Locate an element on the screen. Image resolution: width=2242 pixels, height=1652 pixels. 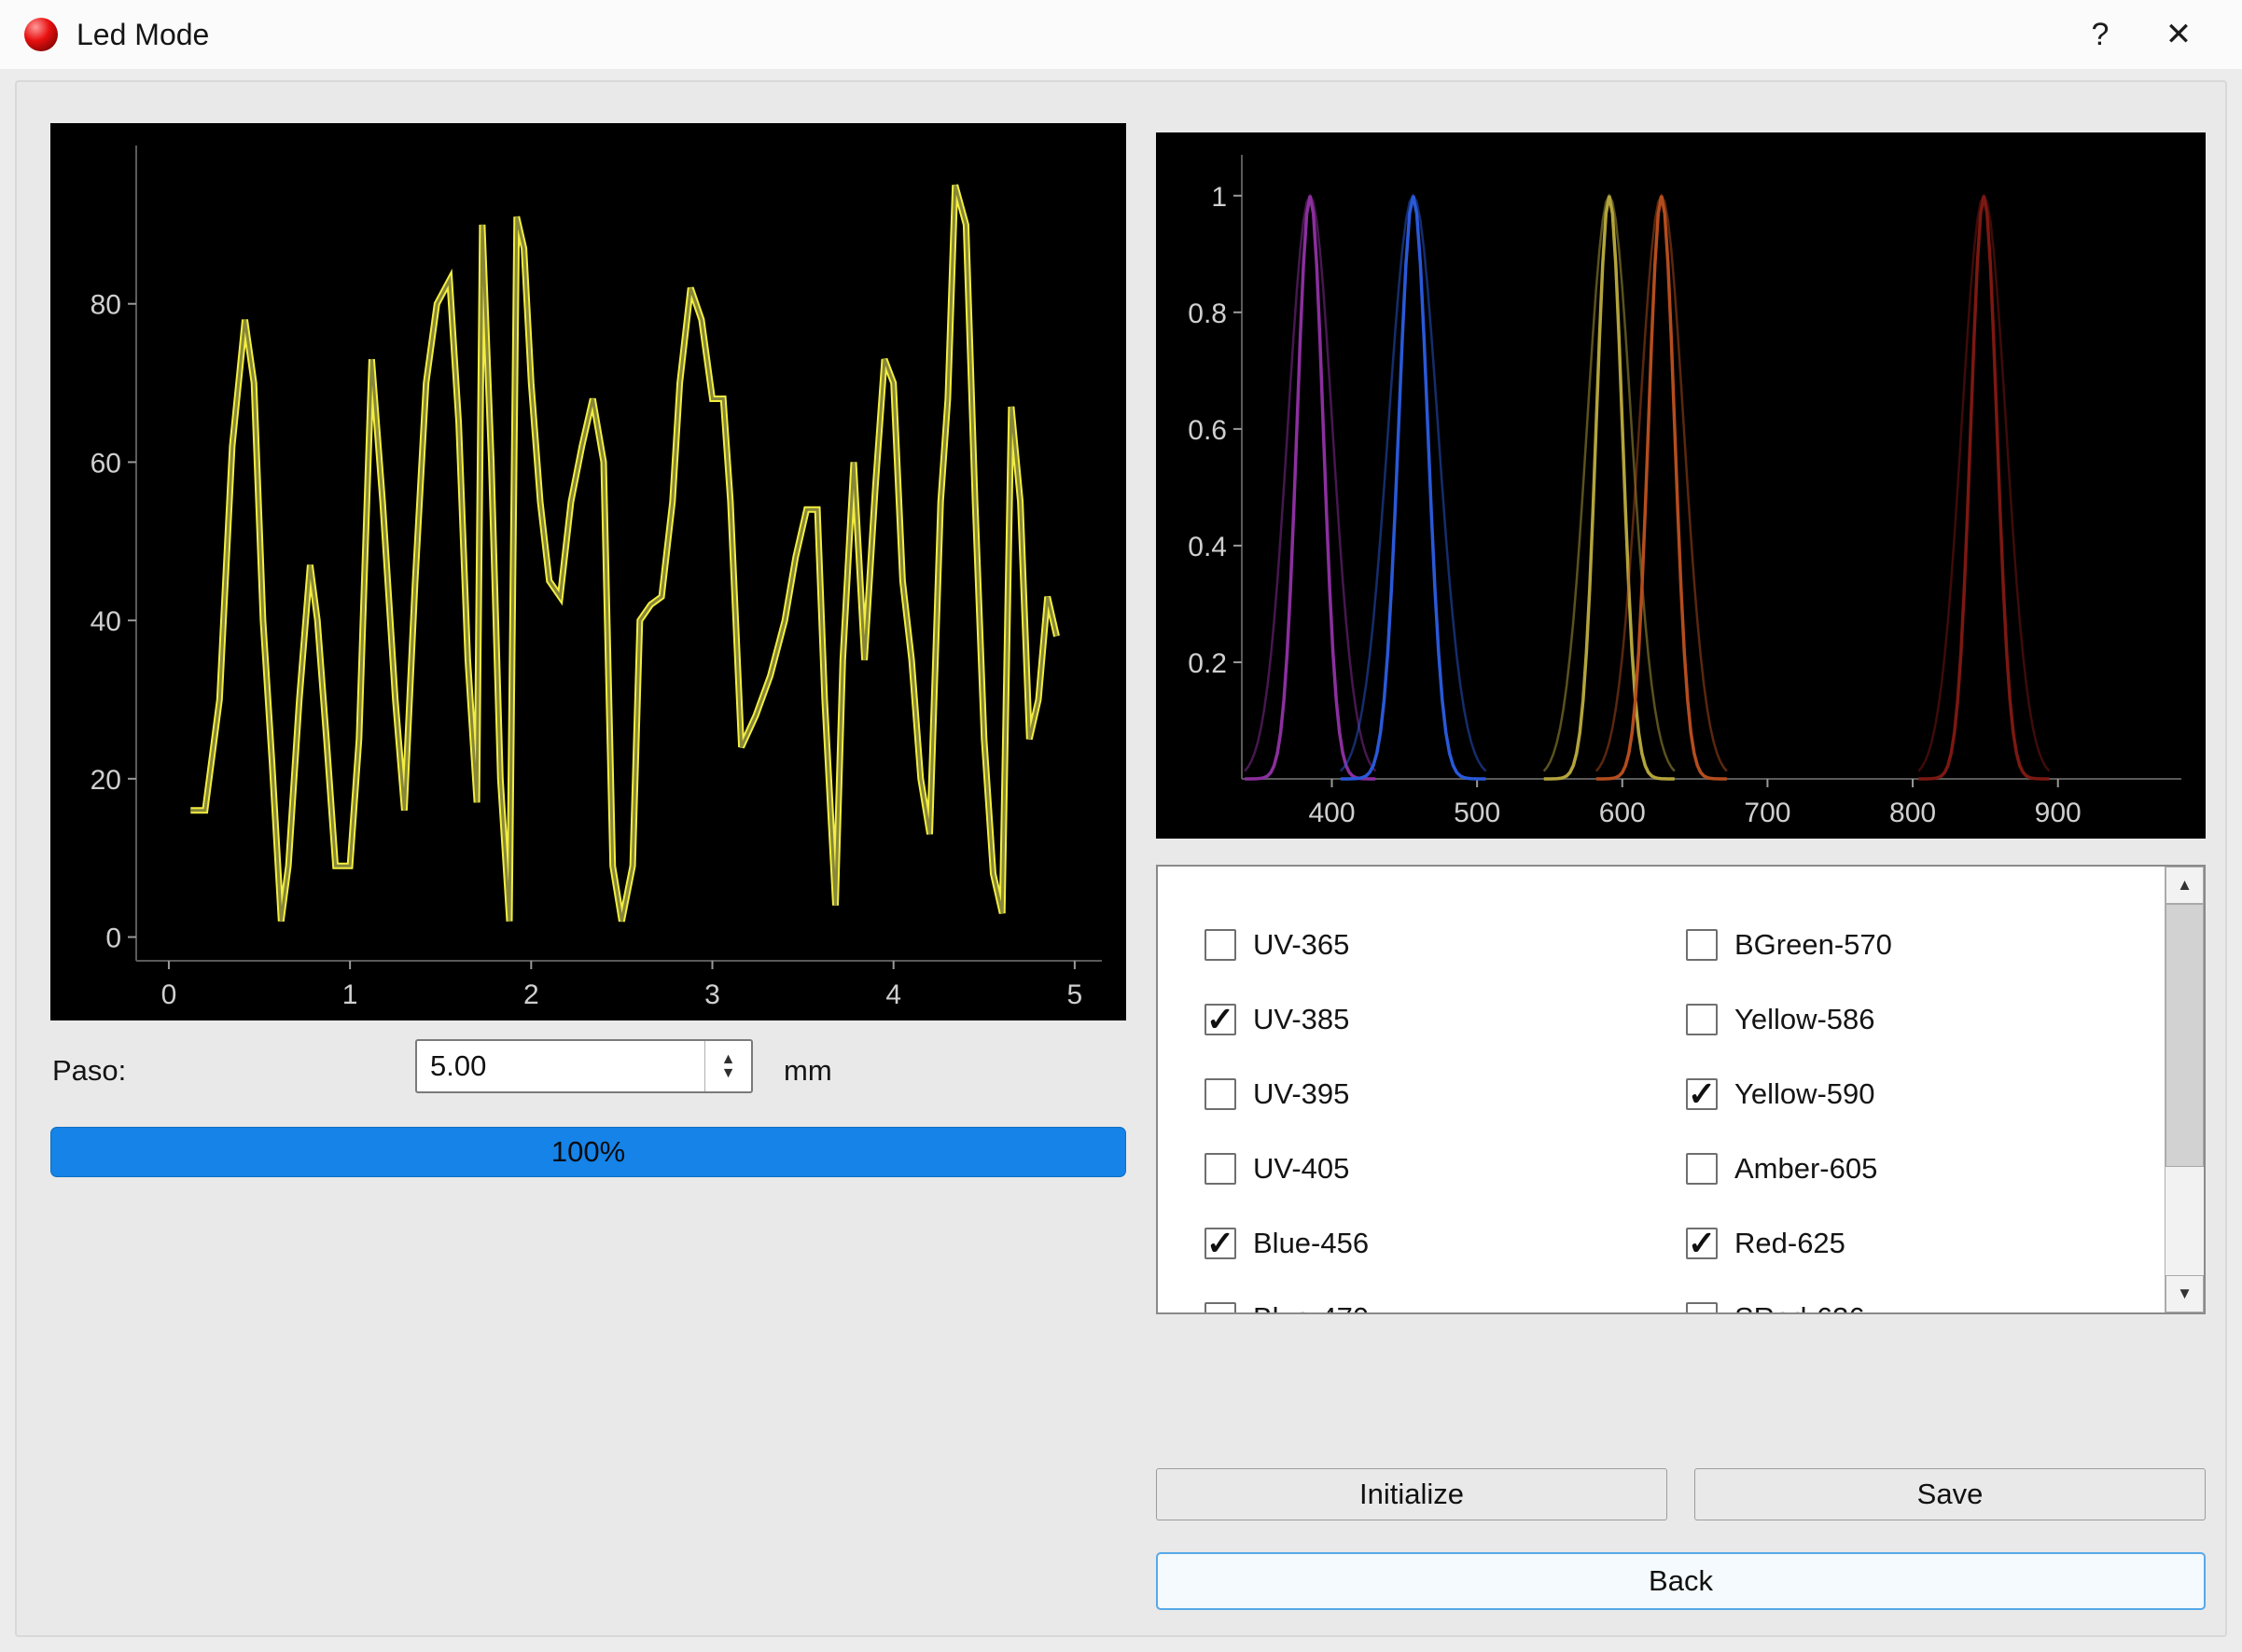
led-row-UV-395: UV-395 is located at coordinates (1277, 1094).